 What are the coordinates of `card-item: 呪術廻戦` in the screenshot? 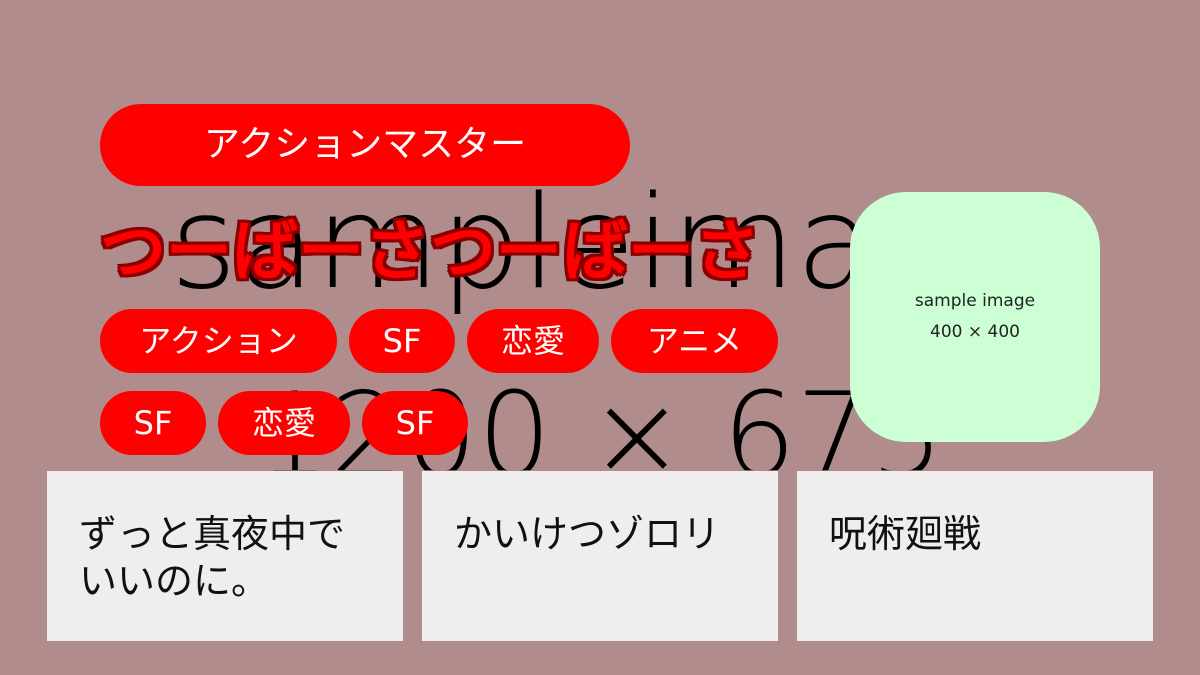 It's located at (975, 556).